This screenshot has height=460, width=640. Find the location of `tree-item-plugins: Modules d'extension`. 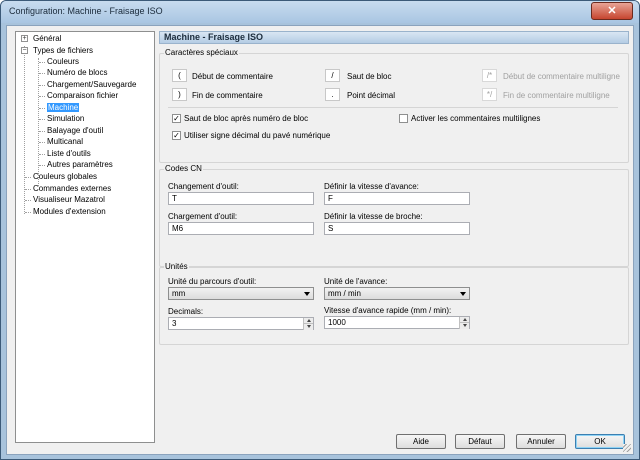

tree-item-plugins: Modules d'extension is located at coordinates (69, 211).